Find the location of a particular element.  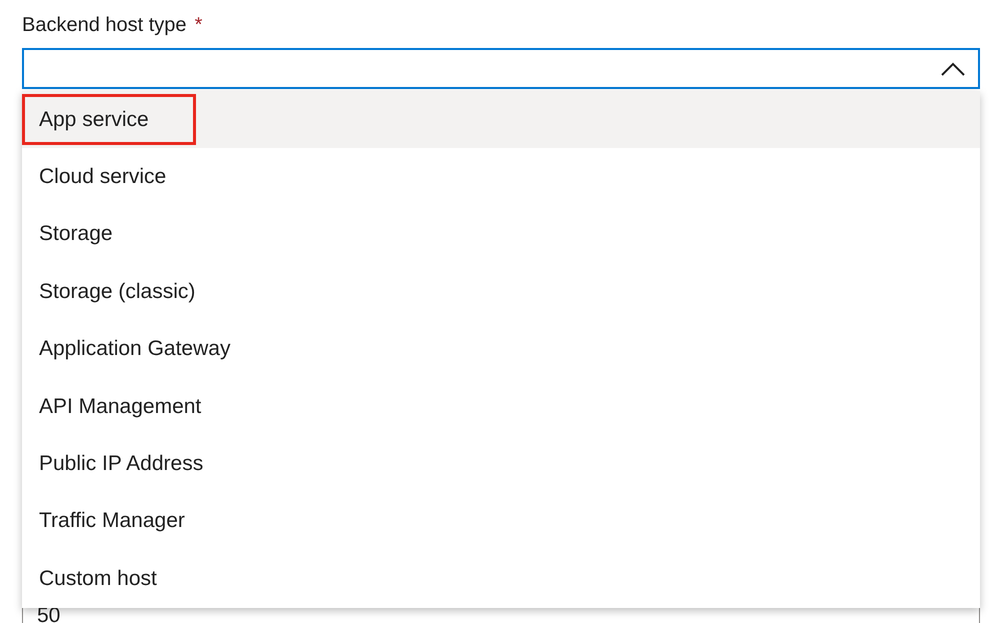

dropdown-option: Custom host is located at coordinates (501, 579).